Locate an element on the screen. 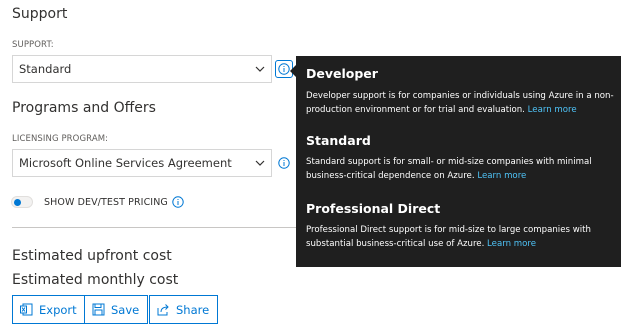 Image resolution: width=624 pixels, height=333 pixels. share-icon is located at coordinates (163, 310).